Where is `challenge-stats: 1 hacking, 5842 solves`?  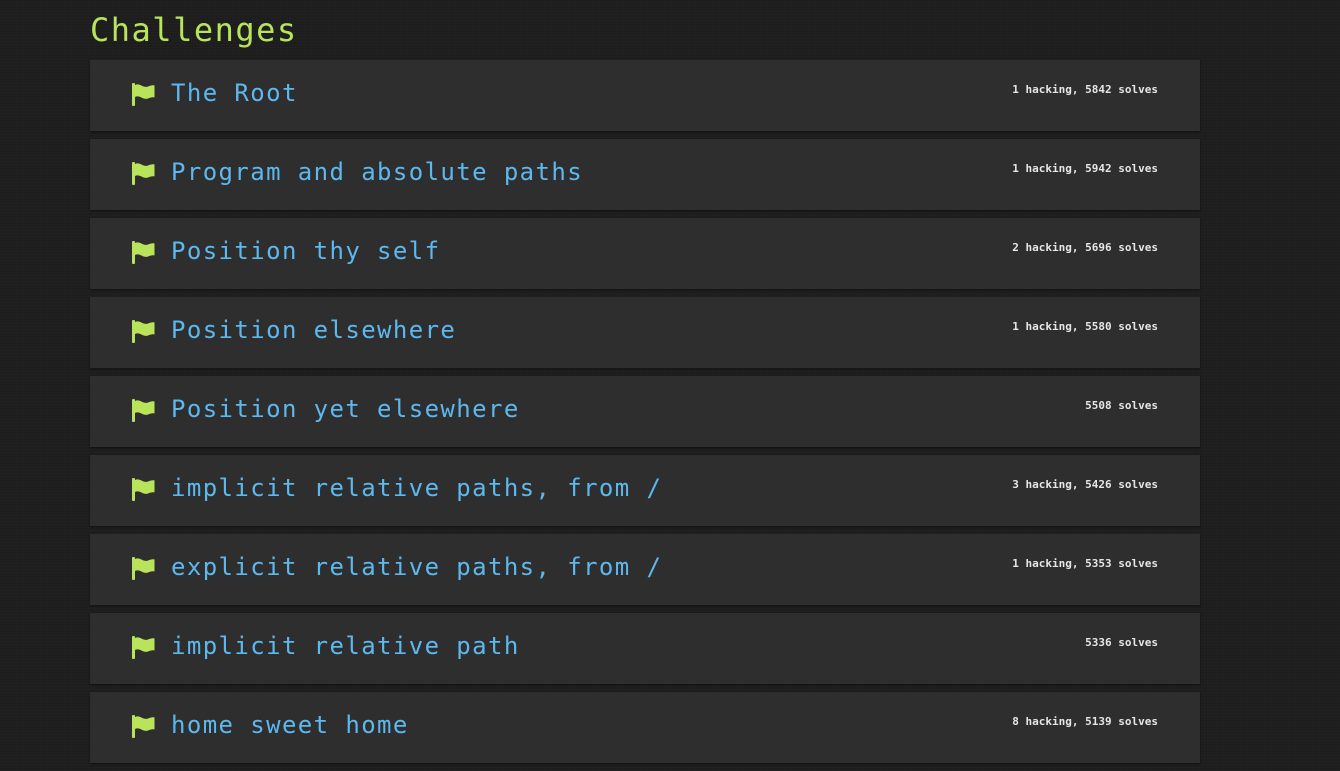
challenge-stats: 1 hacking, 5842 solves is located at coordinates (1085, 89).